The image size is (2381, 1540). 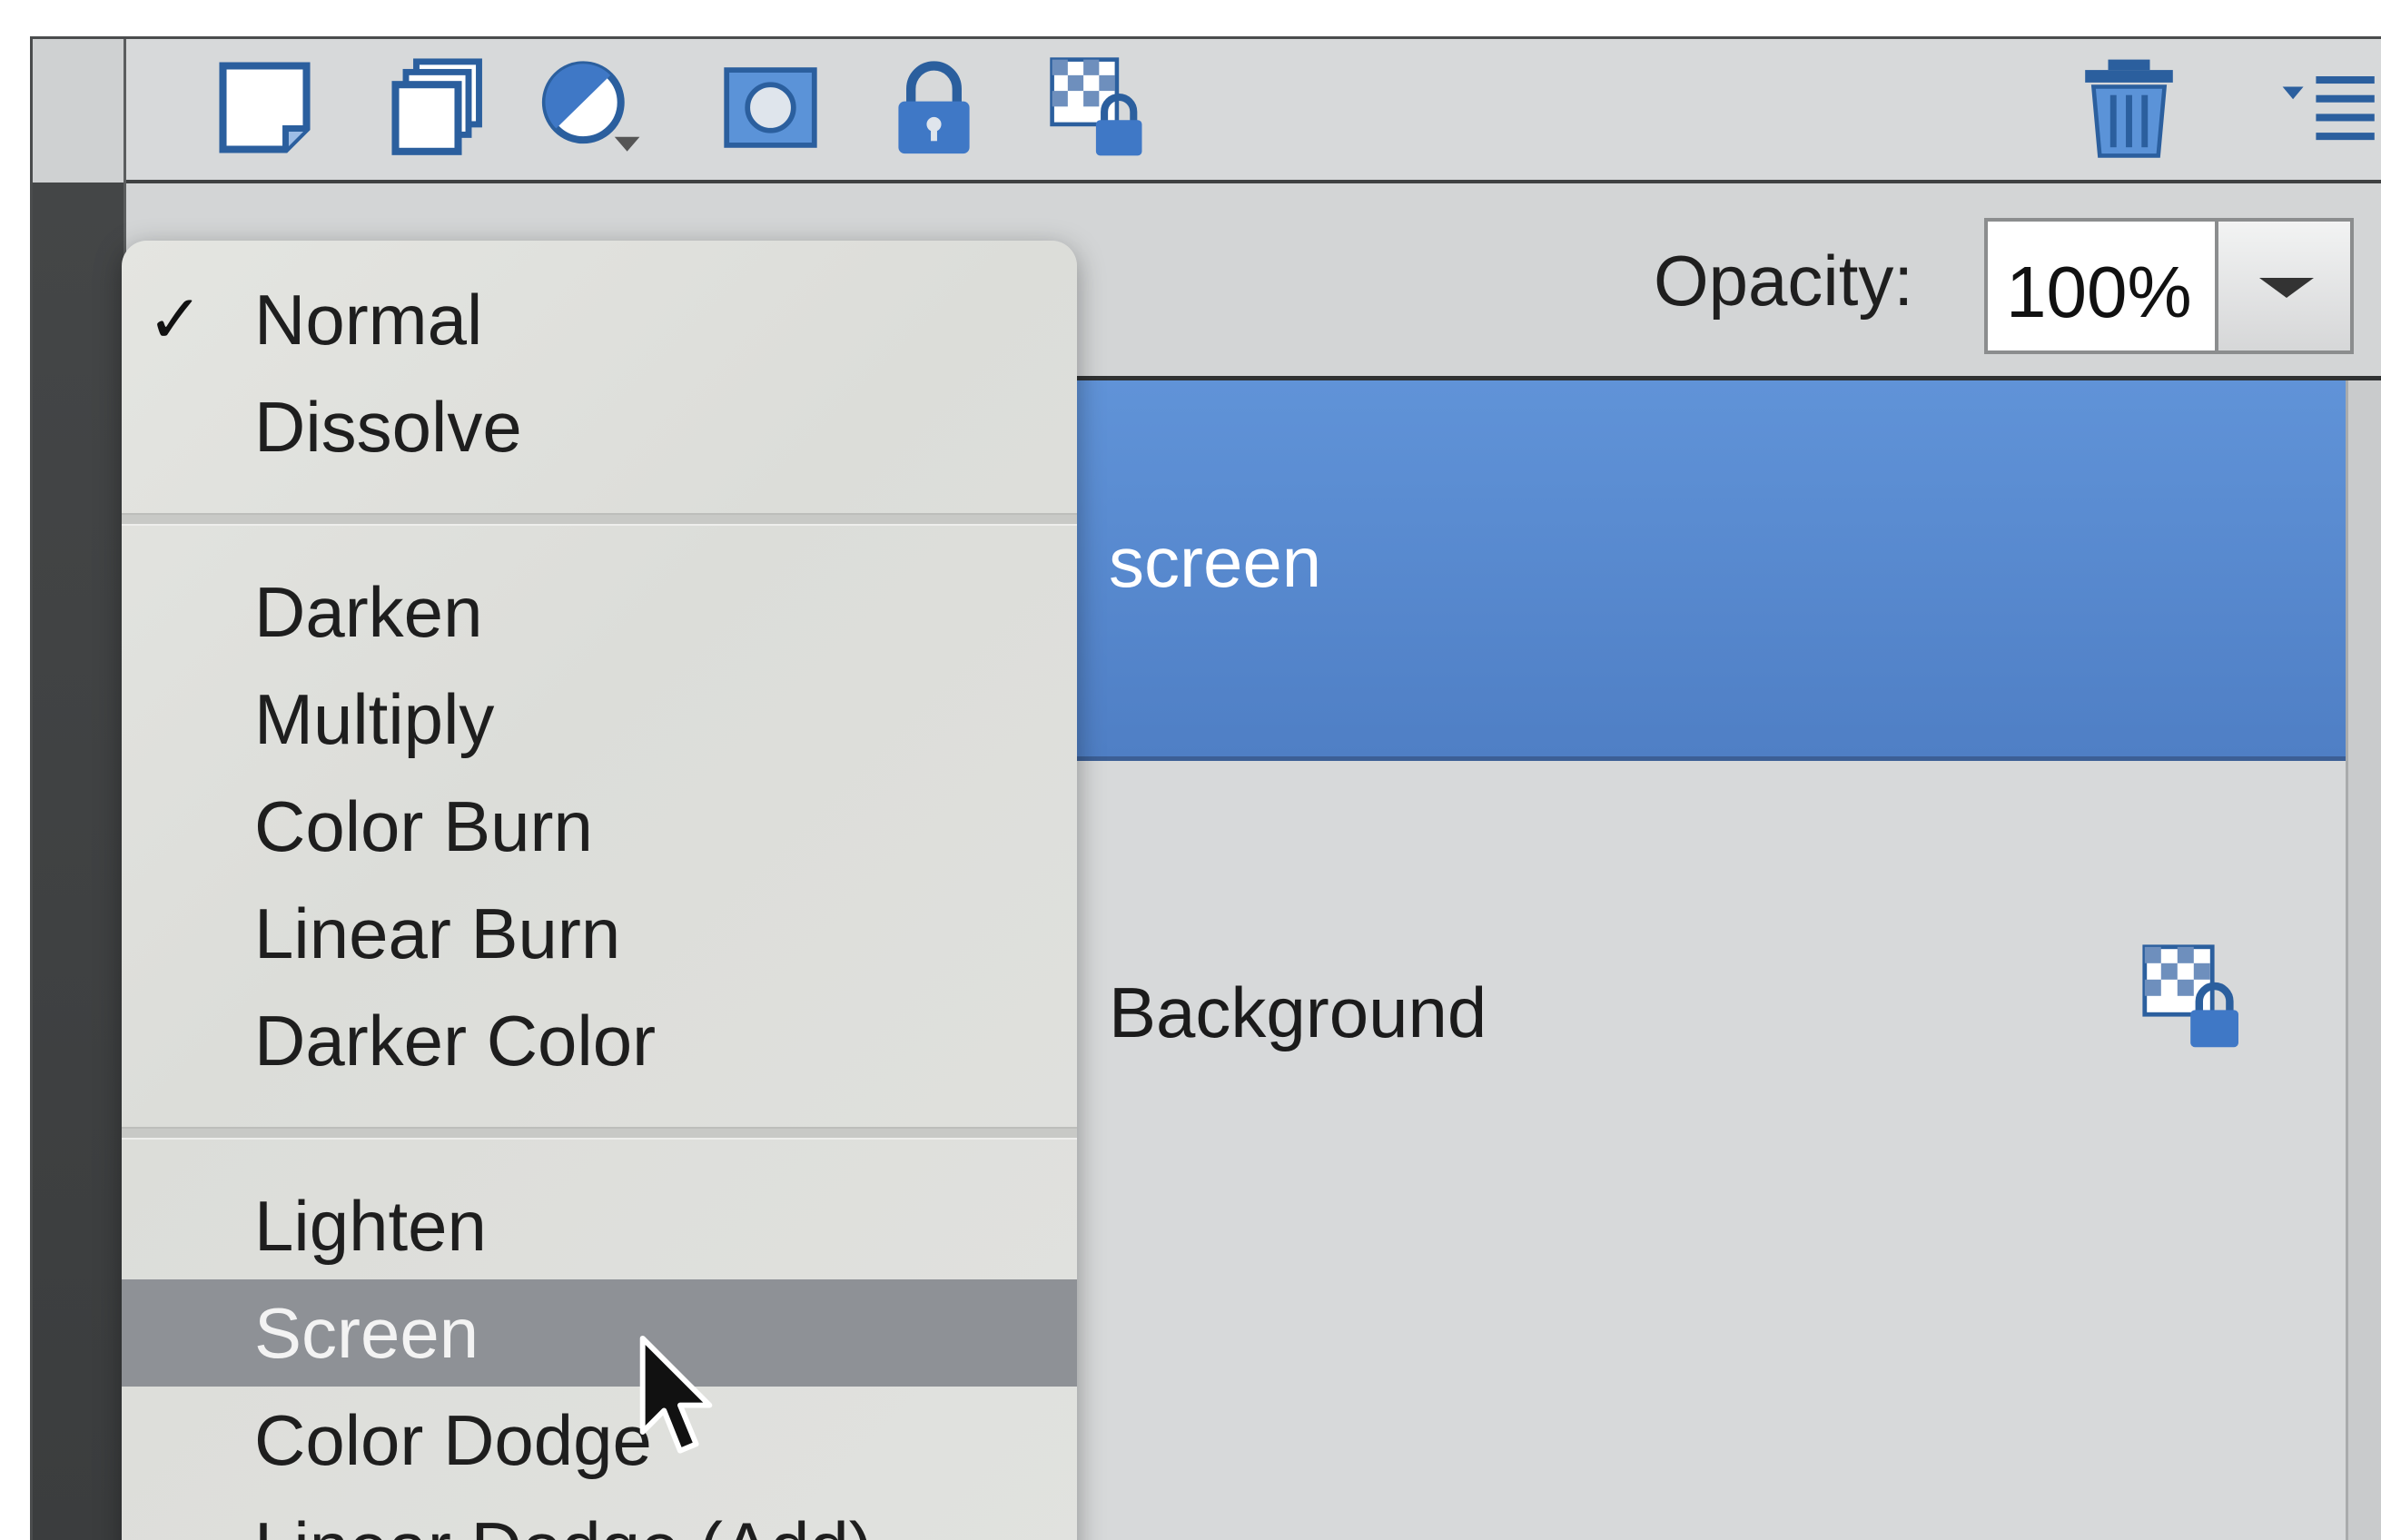 What do you see at coordinates (600, 426) in the screenshot?
I see `menu-item-dissolve: Dissolve` at bounding box center [600, 426].